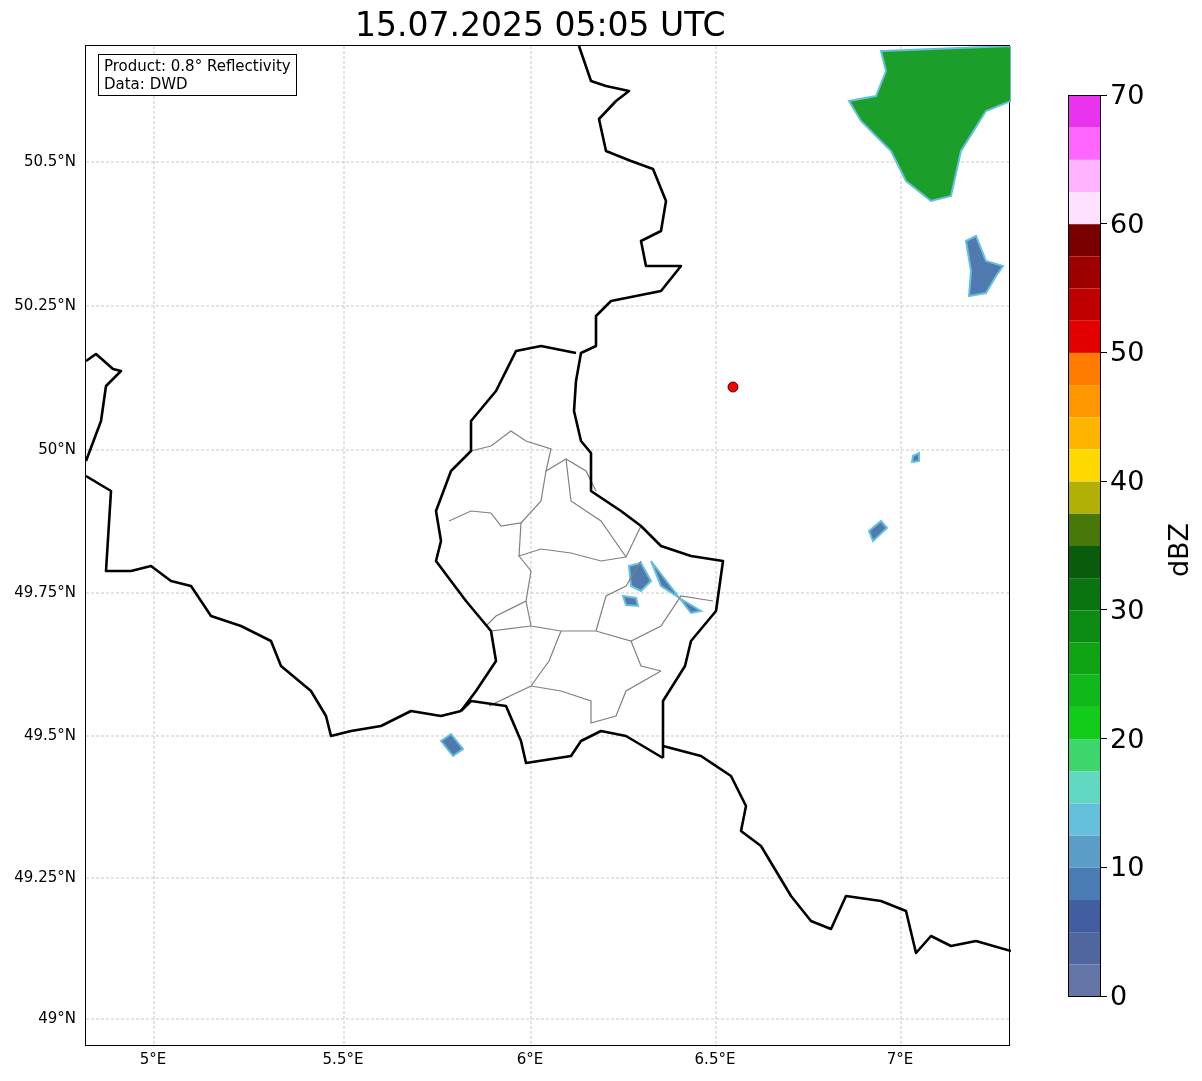 This screenshot has width=1202, height=1081. I want to click on latitude-label: 50°N, so click(57, 449).